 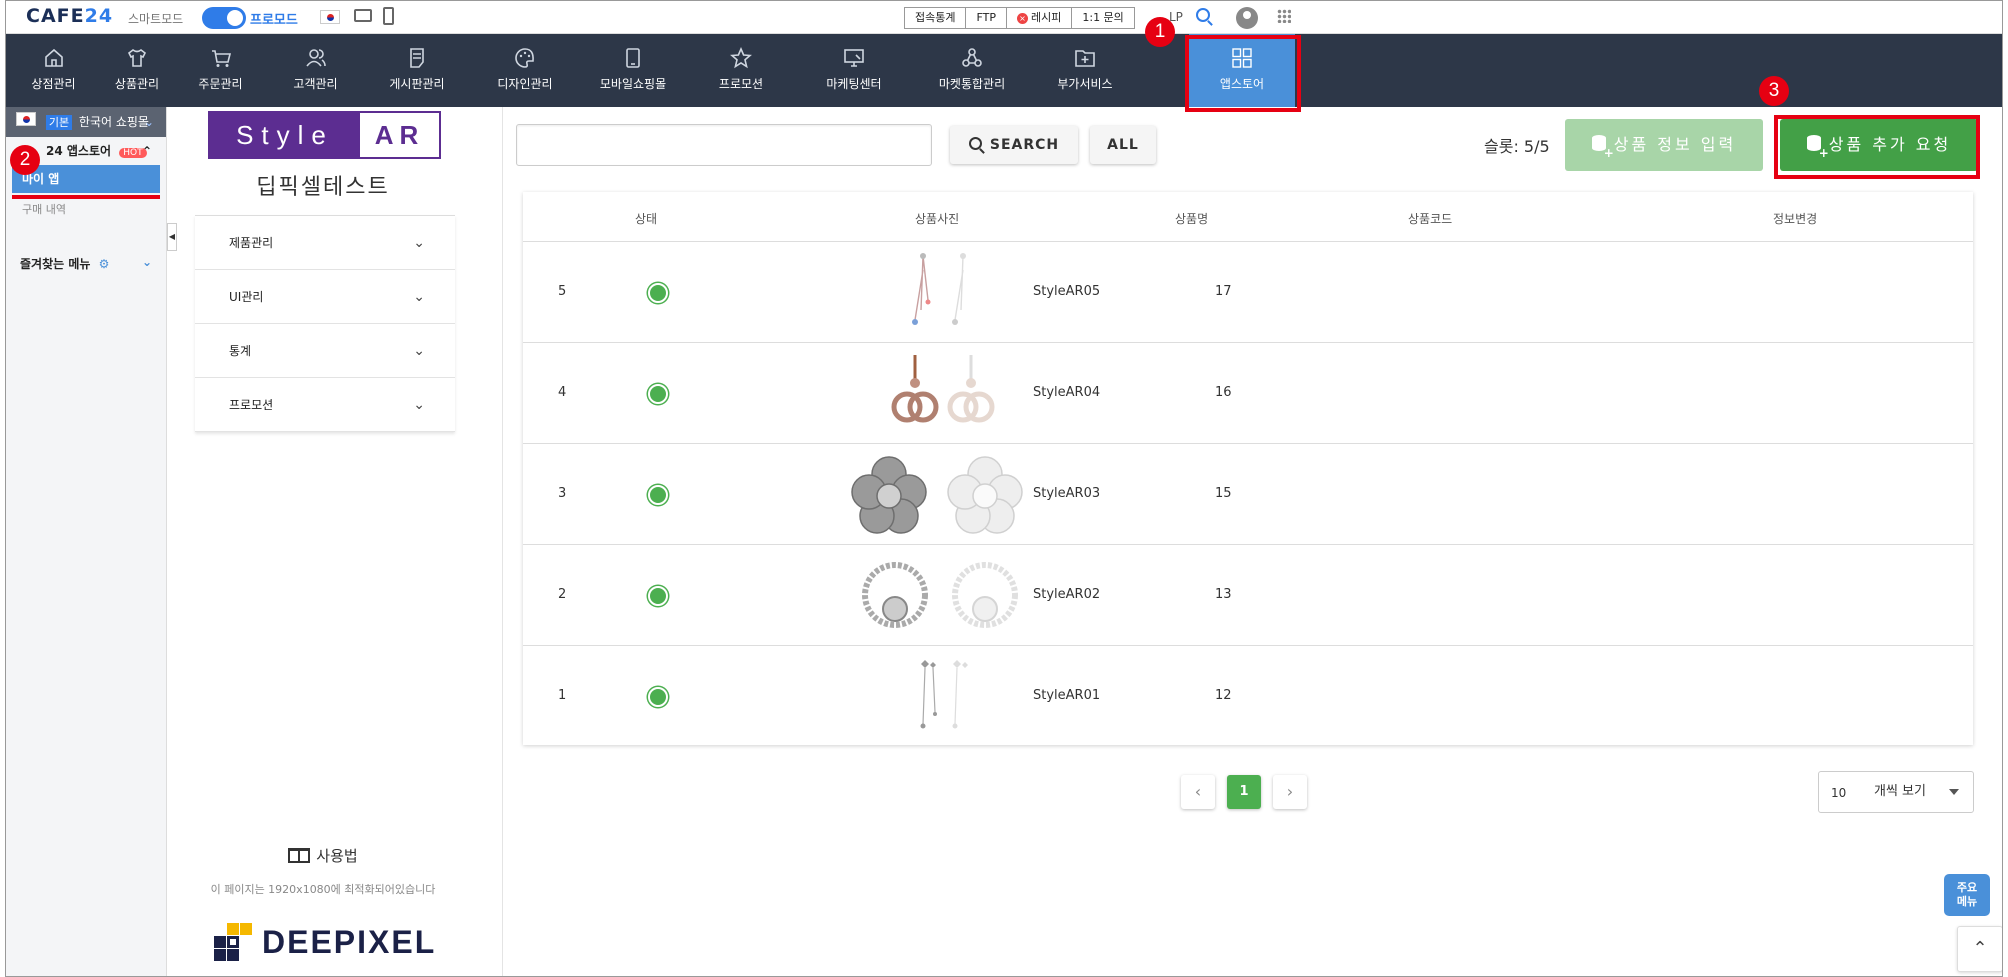 I want to click on book-icon, so click(x=299, y=855).